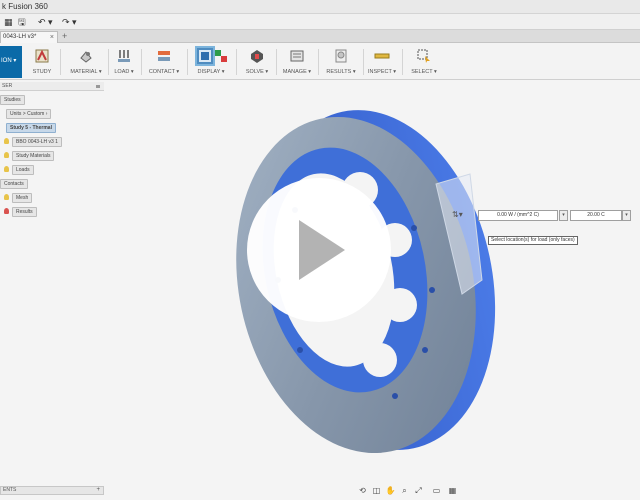 This screenshot has height=500, width=640. I want to click on toolbar-material: MATERIAL ▾, so click(86, 62).